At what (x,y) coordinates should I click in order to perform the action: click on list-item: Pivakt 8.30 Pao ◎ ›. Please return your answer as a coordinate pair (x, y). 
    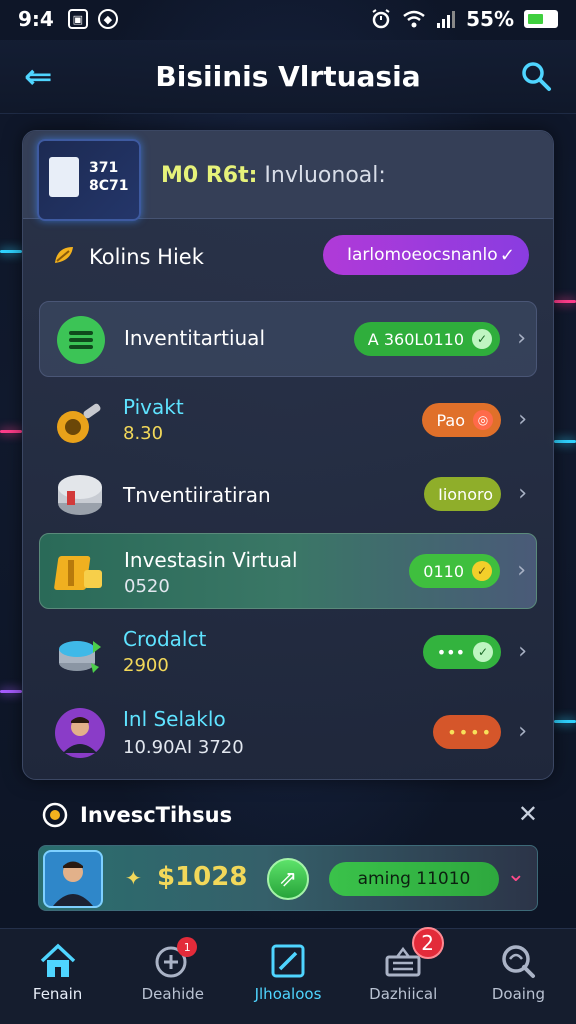
    Looking at the image, I should click on (288, 421).